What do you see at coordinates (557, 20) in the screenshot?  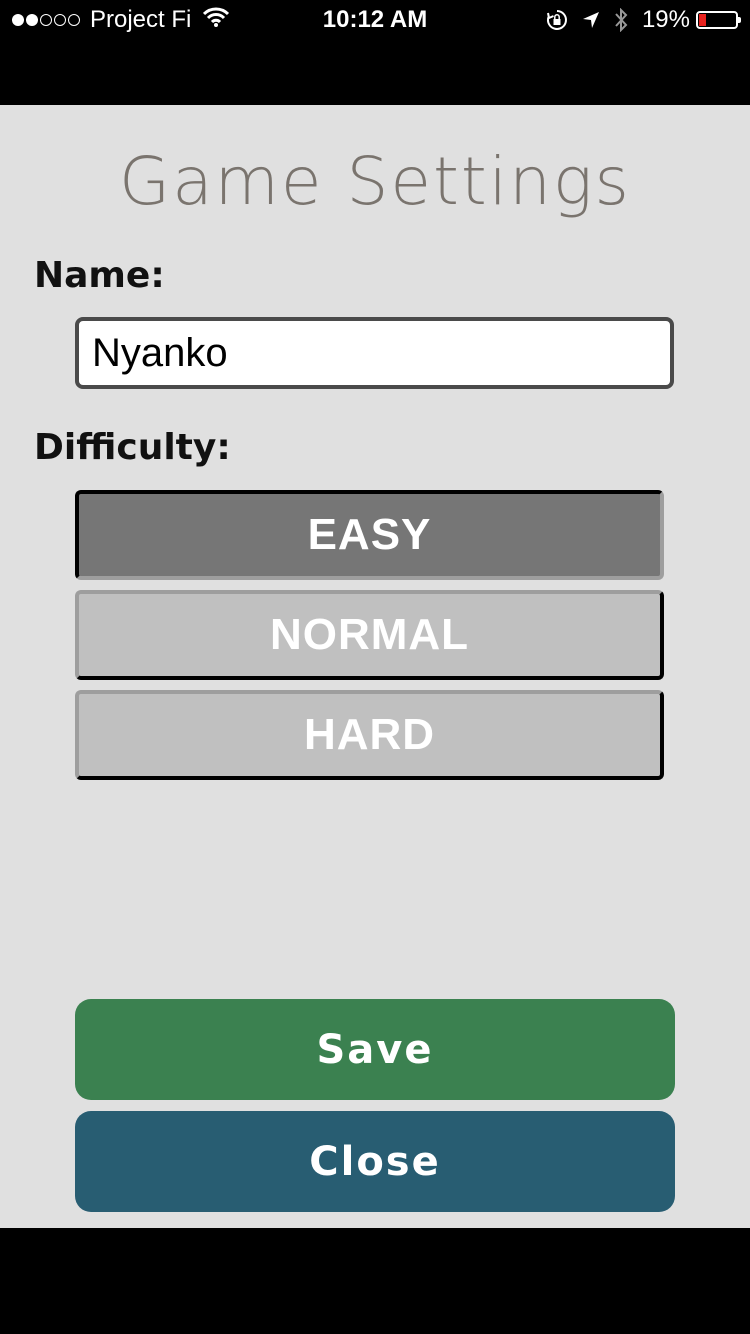 I see `rotation-lock-icon` at bounding box center [557, 20].